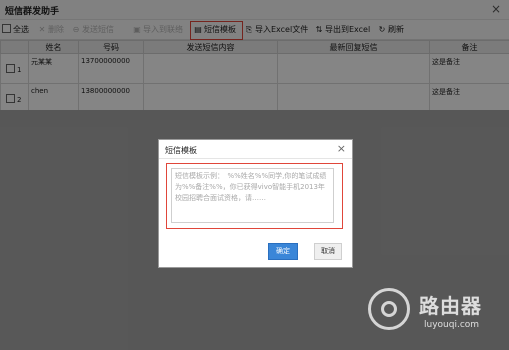 The image size is (509, 350). I want to click on watermark-logo-icon, so click(389, 309).